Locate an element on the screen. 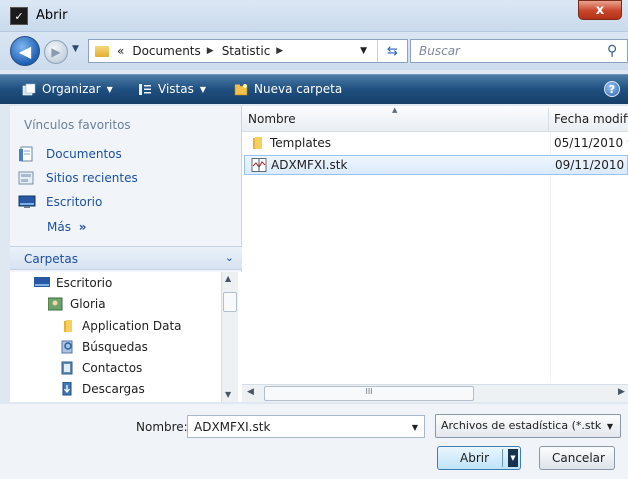 The width and height of the screenshot is (628, 479). refresh-icon: ⇆ is located at coordinates (392, 51).